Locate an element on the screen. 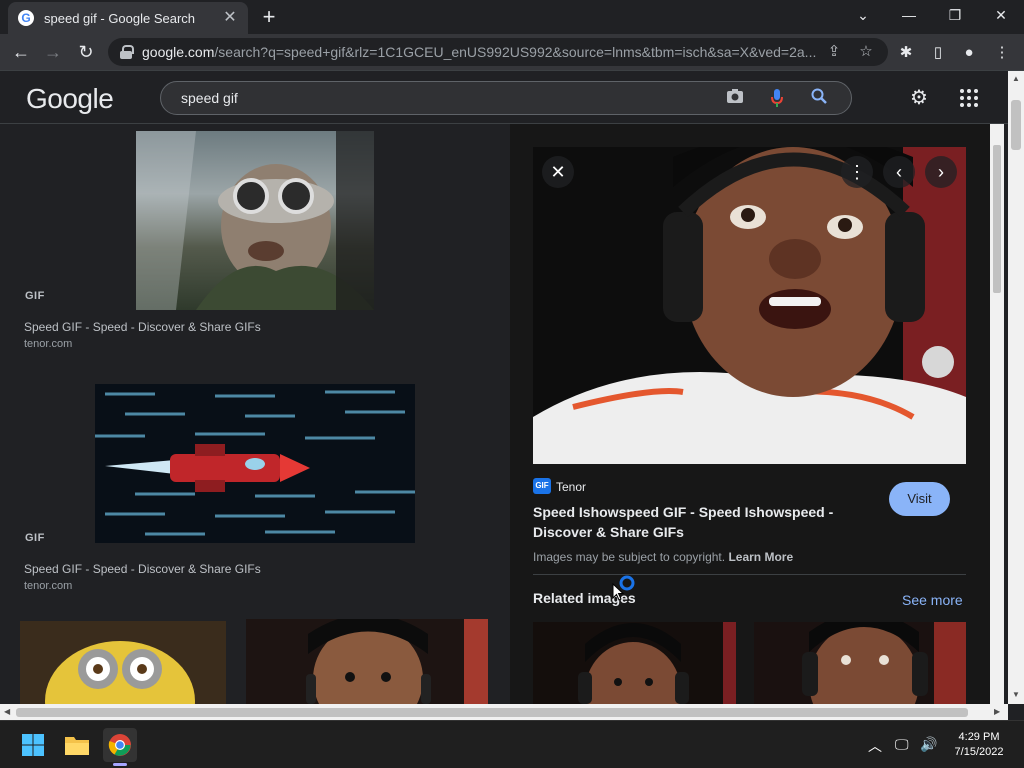 The height and width of the screenshot is (768, 1024). chrome-taskbar-icon is located at coordinates (120, 747).